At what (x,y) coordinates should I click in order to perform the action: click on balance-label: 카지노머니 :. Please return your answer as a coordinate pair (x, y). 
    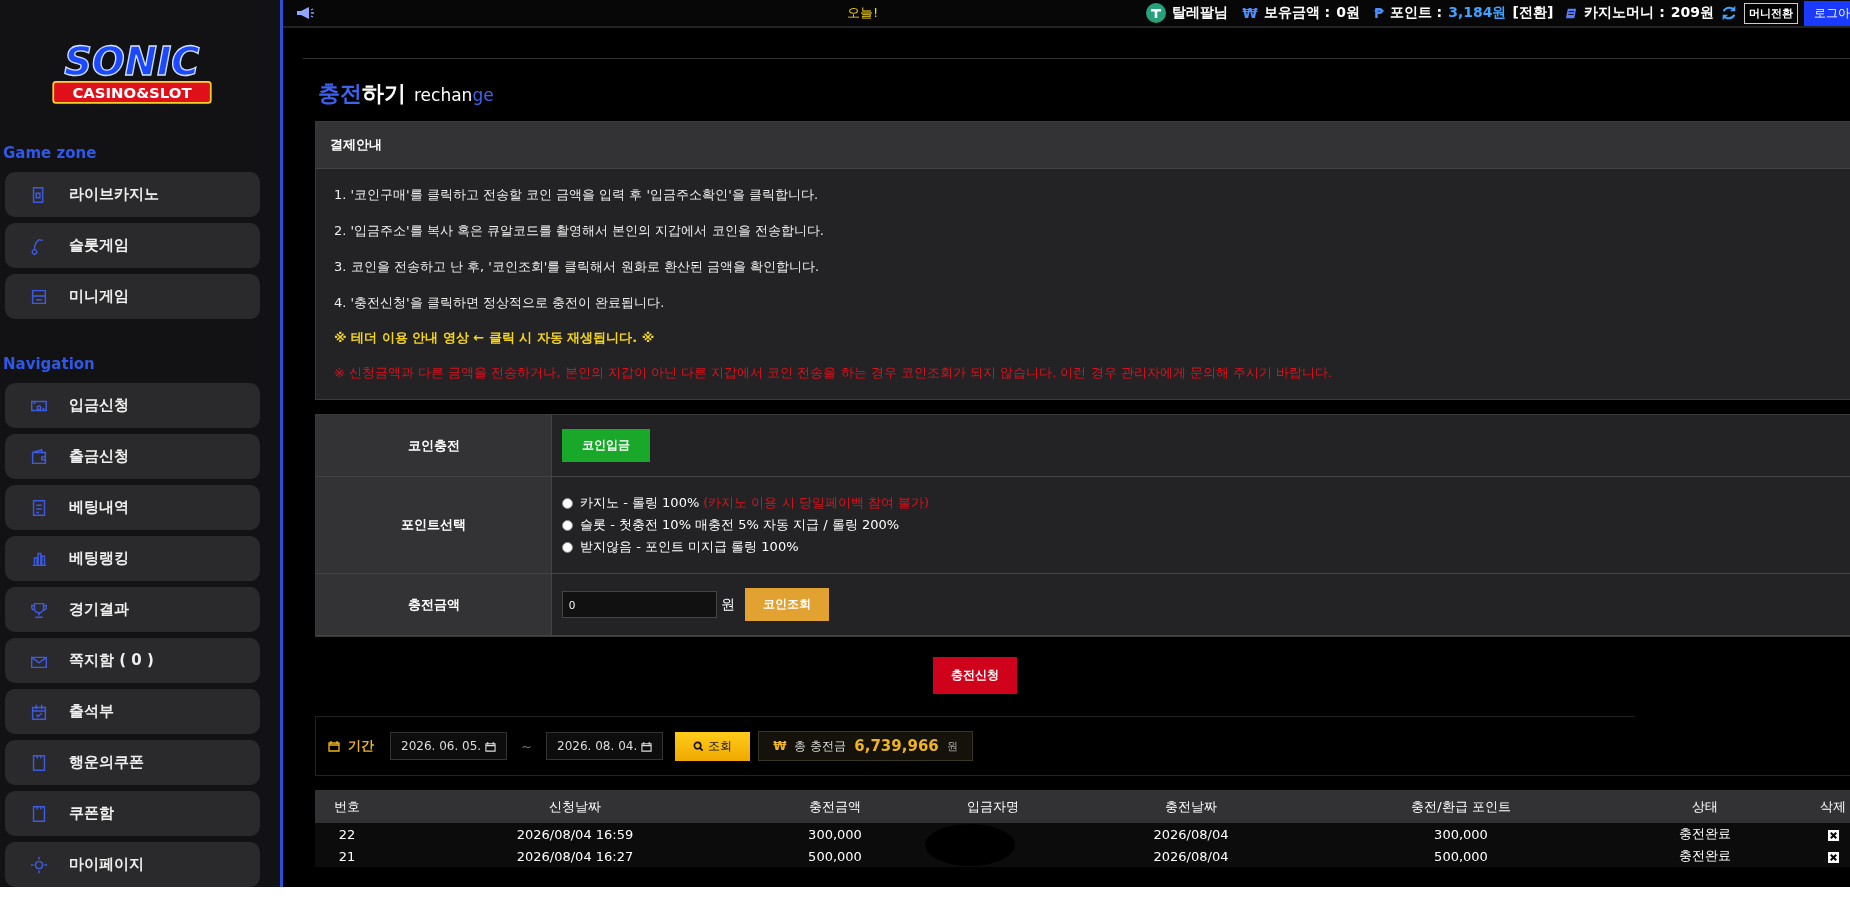
    Looking at the image, I should click on (1624, 13).